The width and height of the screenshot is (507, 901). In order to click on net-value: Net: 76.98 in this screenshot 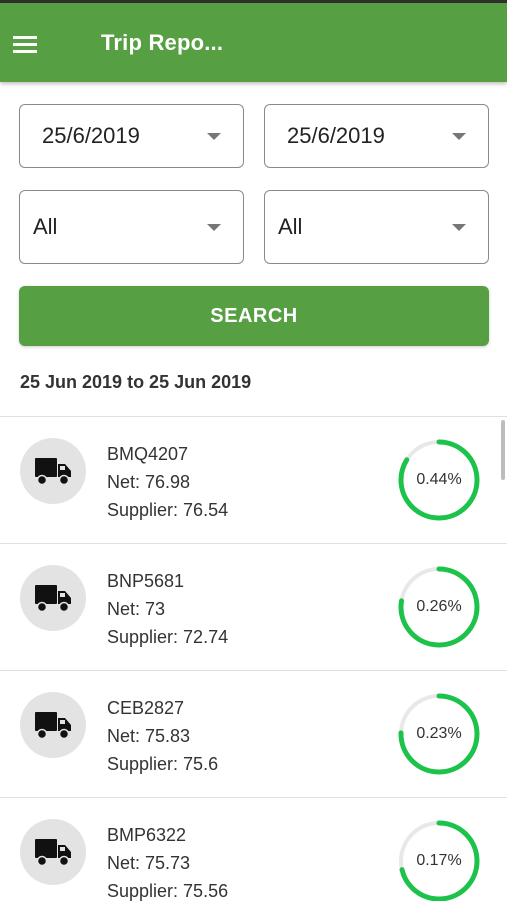, I will do `click(149, 482)`.